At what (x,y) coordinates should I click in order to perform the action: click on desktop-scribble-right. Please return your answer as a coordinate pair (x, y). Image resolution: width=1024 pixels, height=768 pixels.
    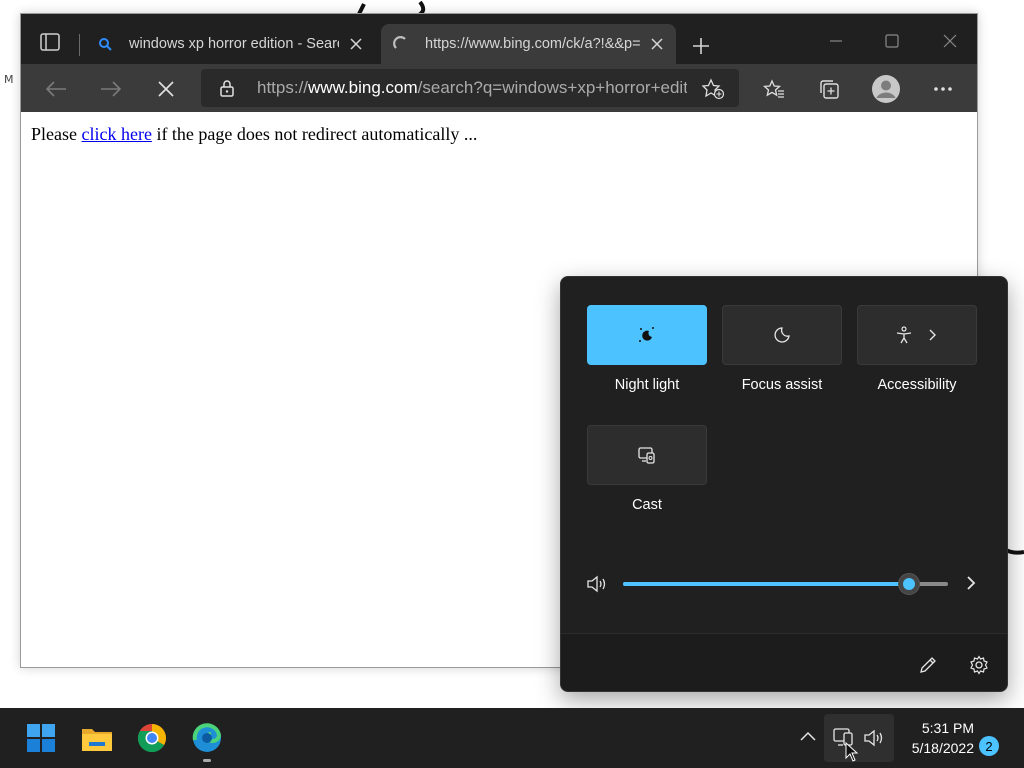
    Looking at the image, I should click on (1015, 551).